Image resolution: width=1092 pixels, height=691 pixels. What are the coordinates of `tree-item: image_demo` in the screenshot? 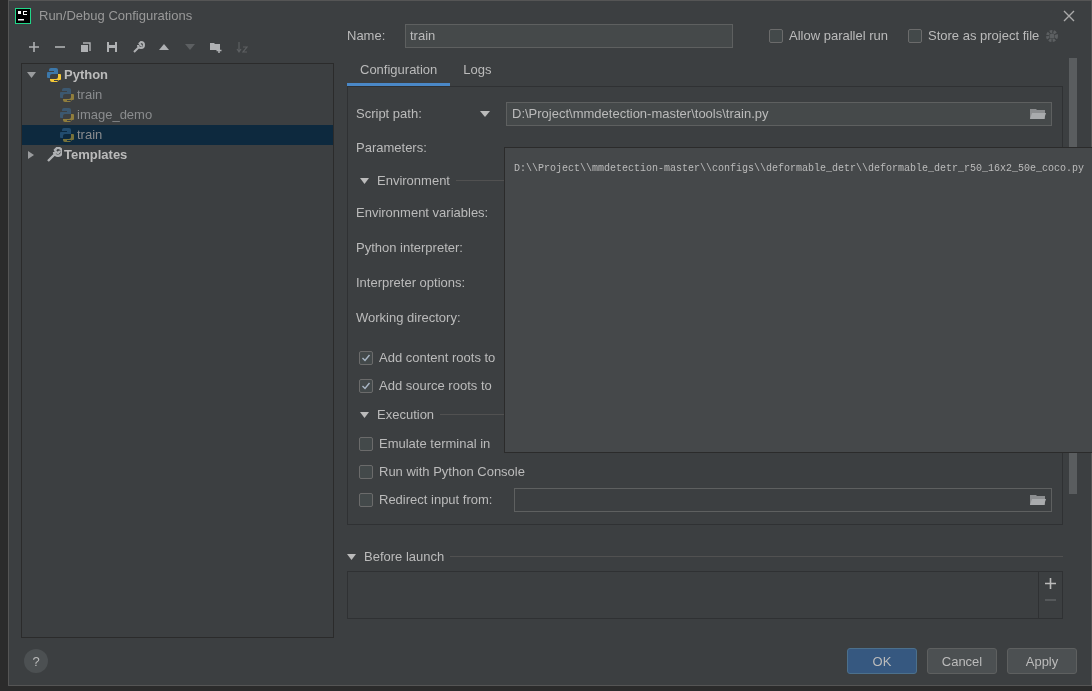 It's located at (177, 114).